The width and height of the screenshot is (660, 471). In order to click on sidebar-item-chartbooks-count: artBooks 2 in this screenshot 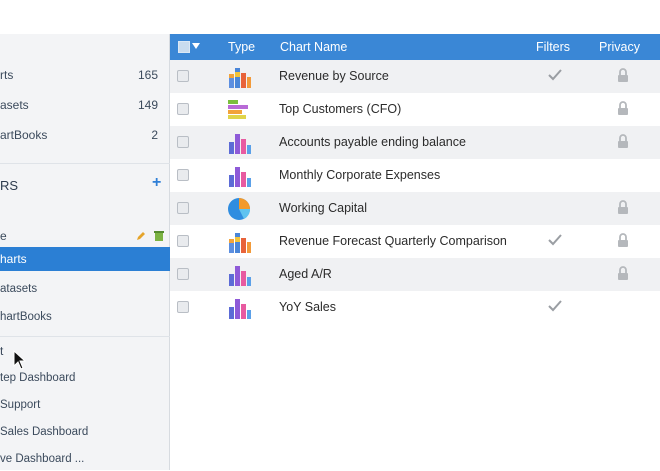, I will do `click(85, 135)`.